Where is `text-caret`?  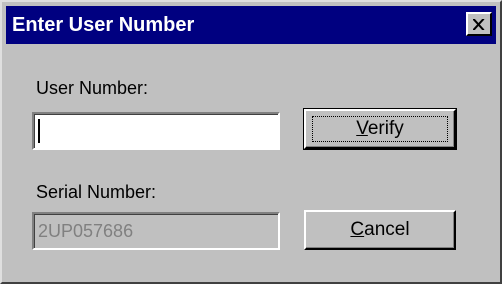
text-caret is located at coordinates (39, 131).